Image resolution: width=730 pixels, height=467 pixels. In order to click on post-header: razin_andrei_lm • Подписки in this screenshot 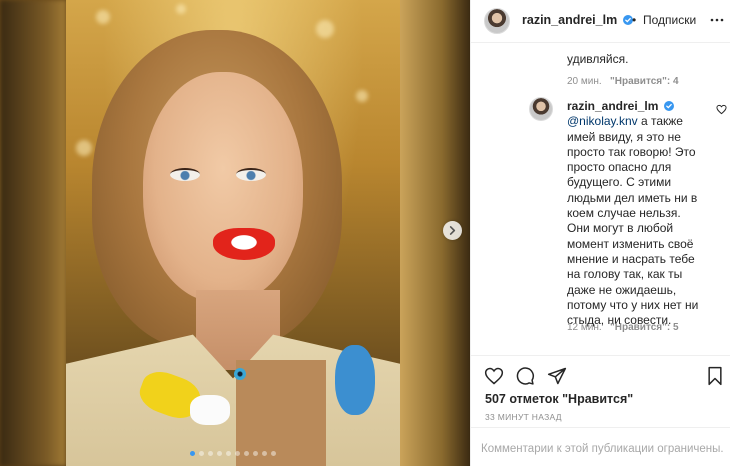, I will do `click(600, 21)`.